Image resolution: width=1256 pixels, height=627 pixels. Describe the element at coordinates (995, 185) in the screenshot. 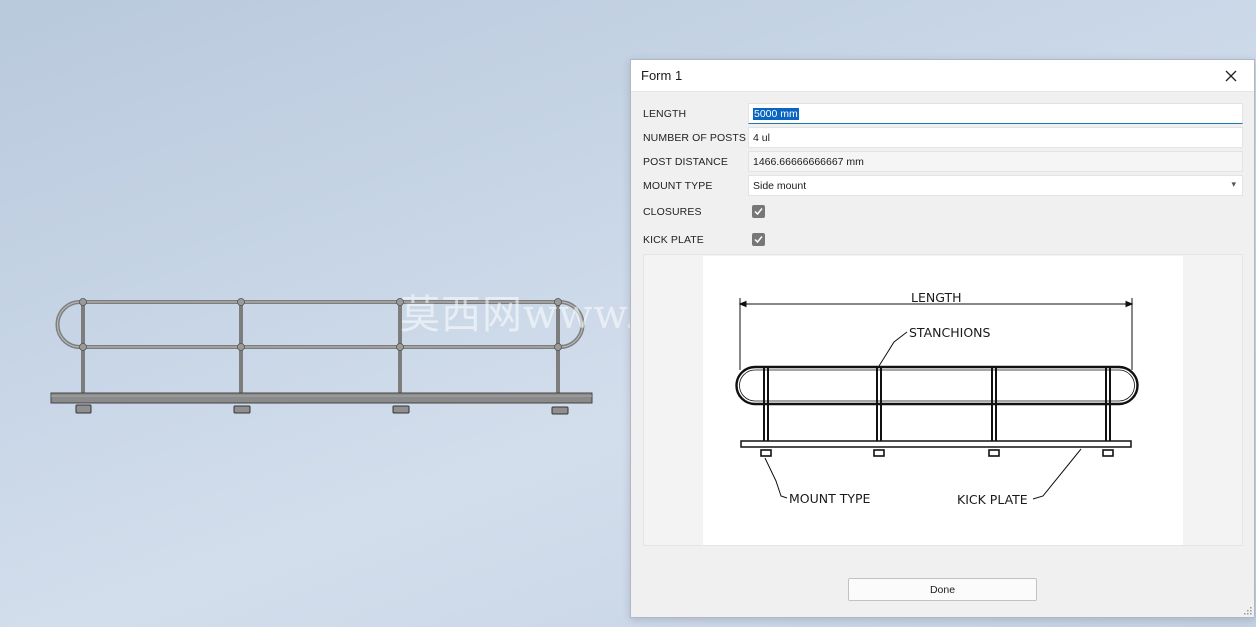

I see `mount-type-dropdown: Side mount ▾` at that location.